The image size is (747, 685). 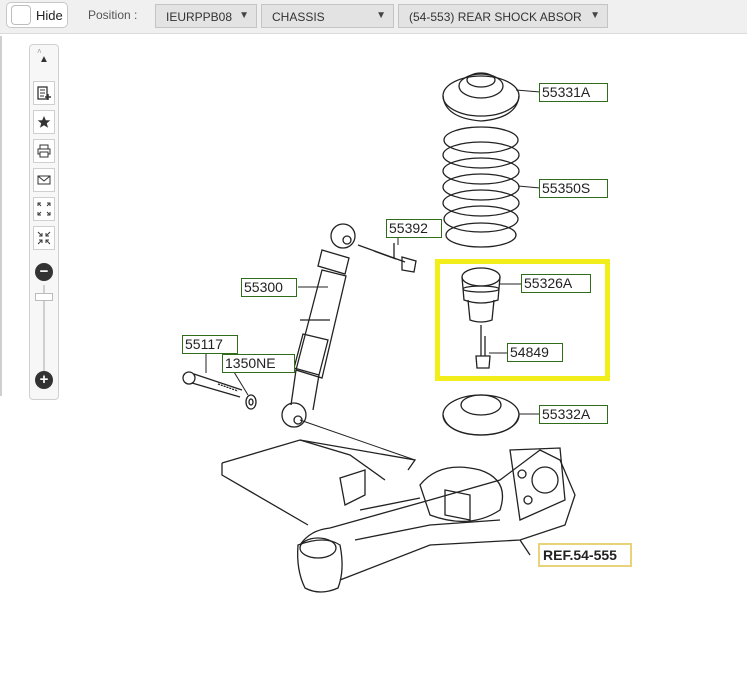 What do you see at coordinates (585, 555) in the screenshot?
I see `reference-link: REF.54-555` at bounding box center [585, 555].